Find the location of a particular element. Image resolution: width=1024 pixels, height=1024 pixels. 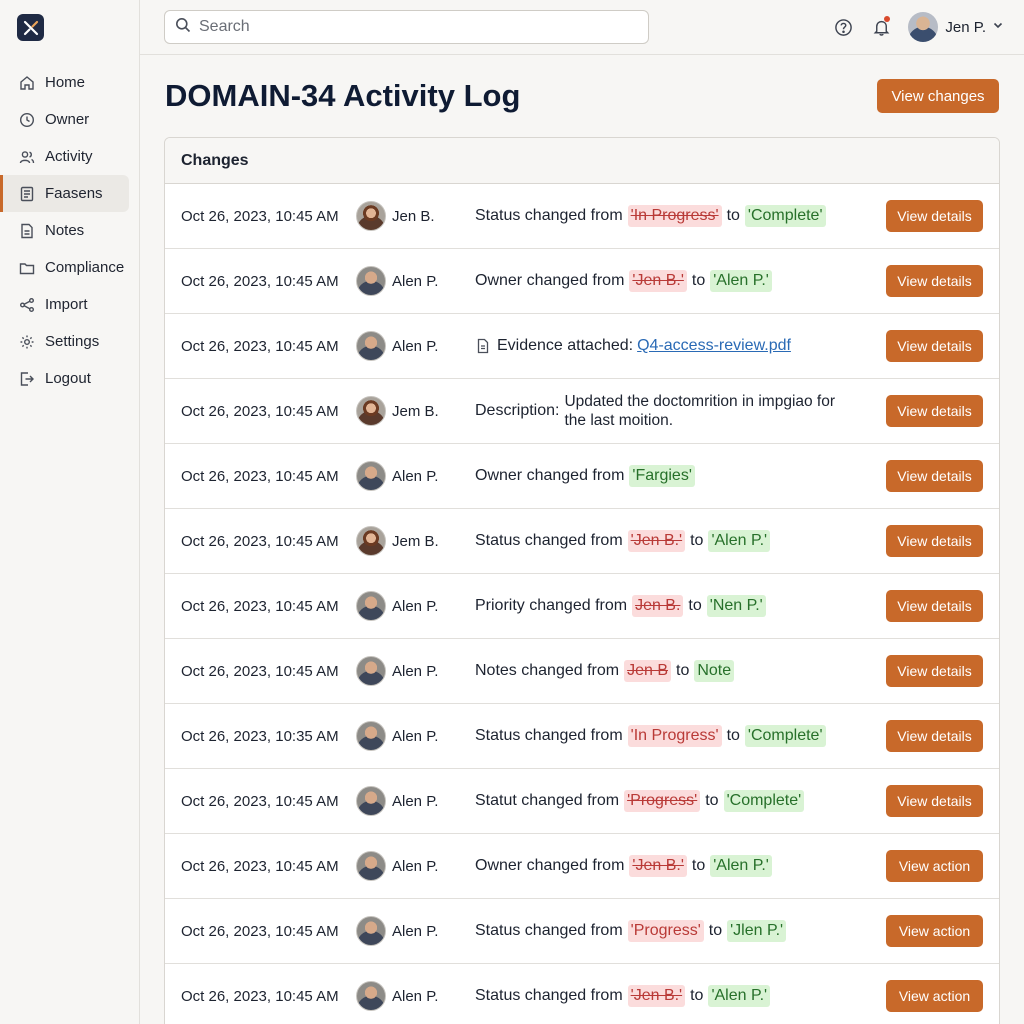

change-description: Status changed from 'Jen B.' to 'Alen P.' is located at coordinates (625, 996).